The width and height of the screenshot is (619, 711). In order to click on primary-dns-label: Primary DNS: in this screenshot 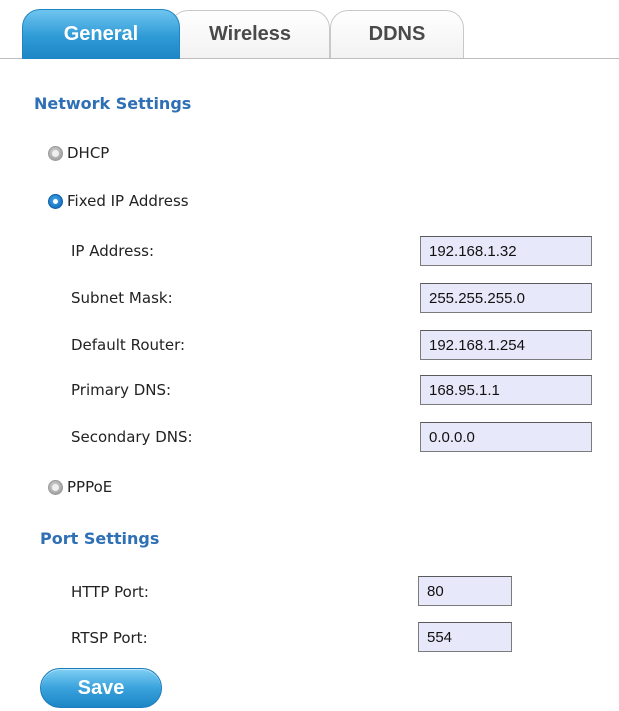, I will do `click(121, 390)`.